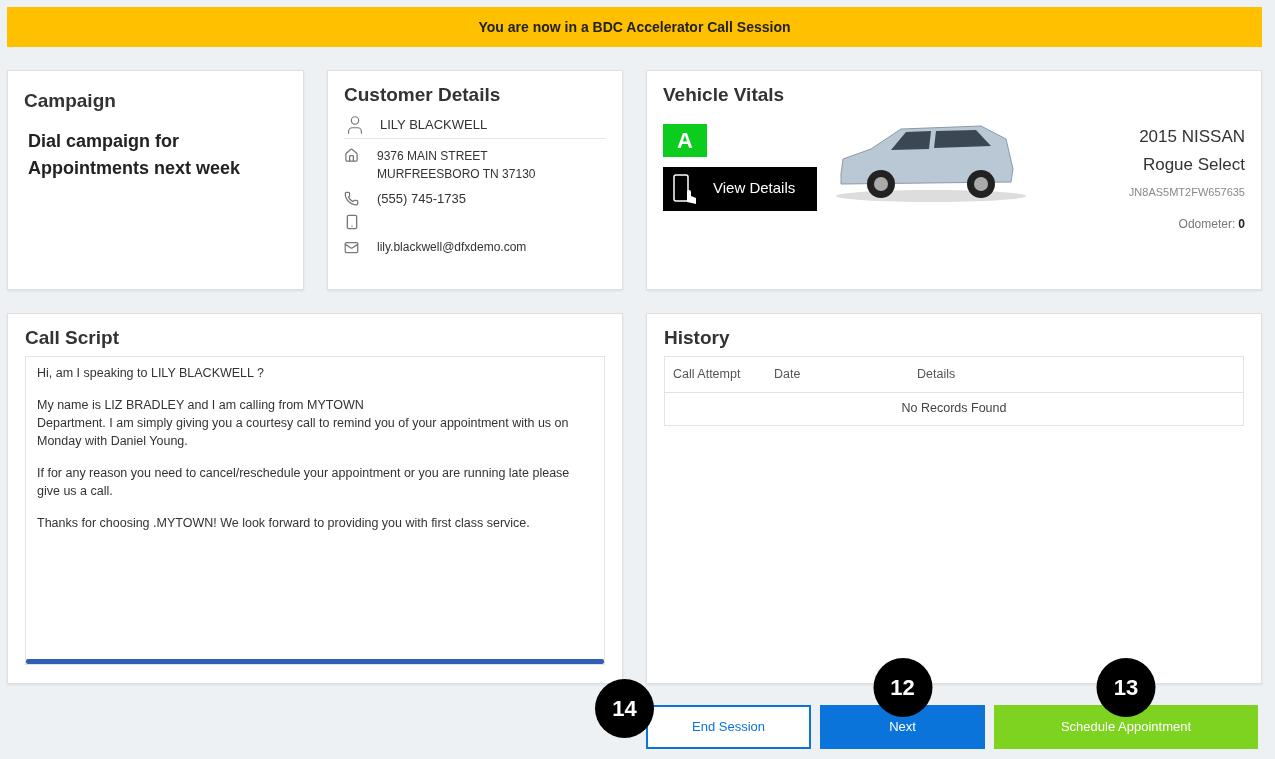 Image resolution: width=1275 pixels, height=759 pixels. What do you see at coordinates (151, 373) in the screenshot?
I see `script-text: Hi, am I speaking to LILY BLACKWELL ?` at bounding box center [151, 373].